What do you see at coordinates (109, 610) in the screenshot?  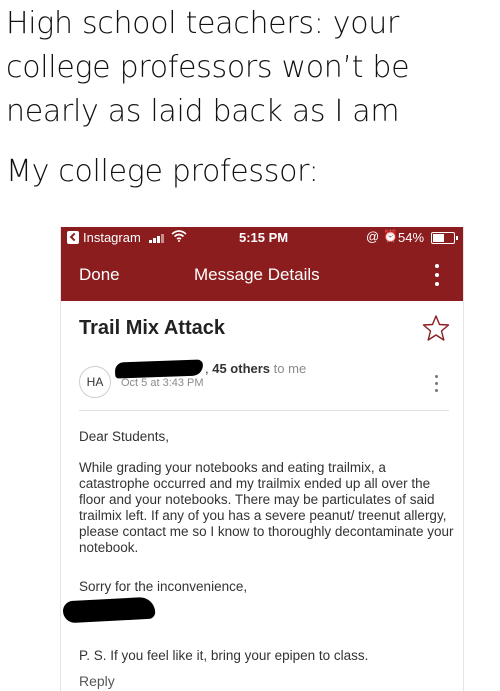 I see `redacted-signature` at bounding box center [109, 610].